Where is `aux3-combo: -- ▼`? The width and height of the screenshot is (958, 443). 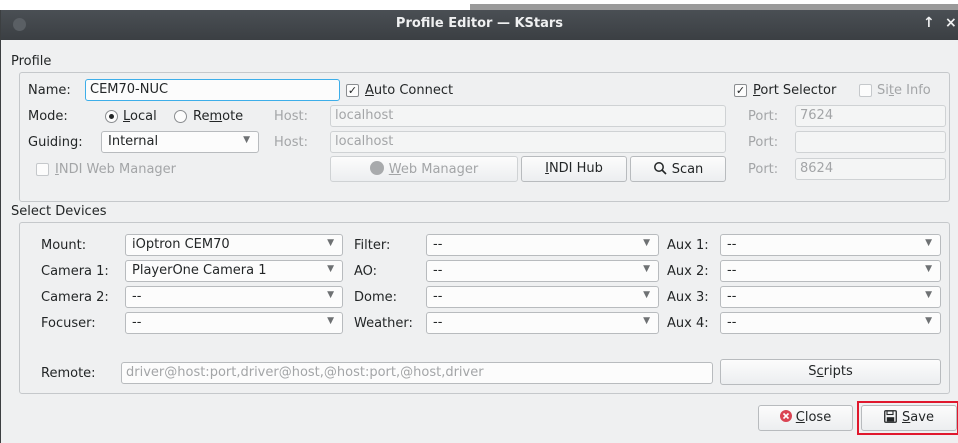 aux3-combo: -- ▼ is located at coordinates (830, 297).